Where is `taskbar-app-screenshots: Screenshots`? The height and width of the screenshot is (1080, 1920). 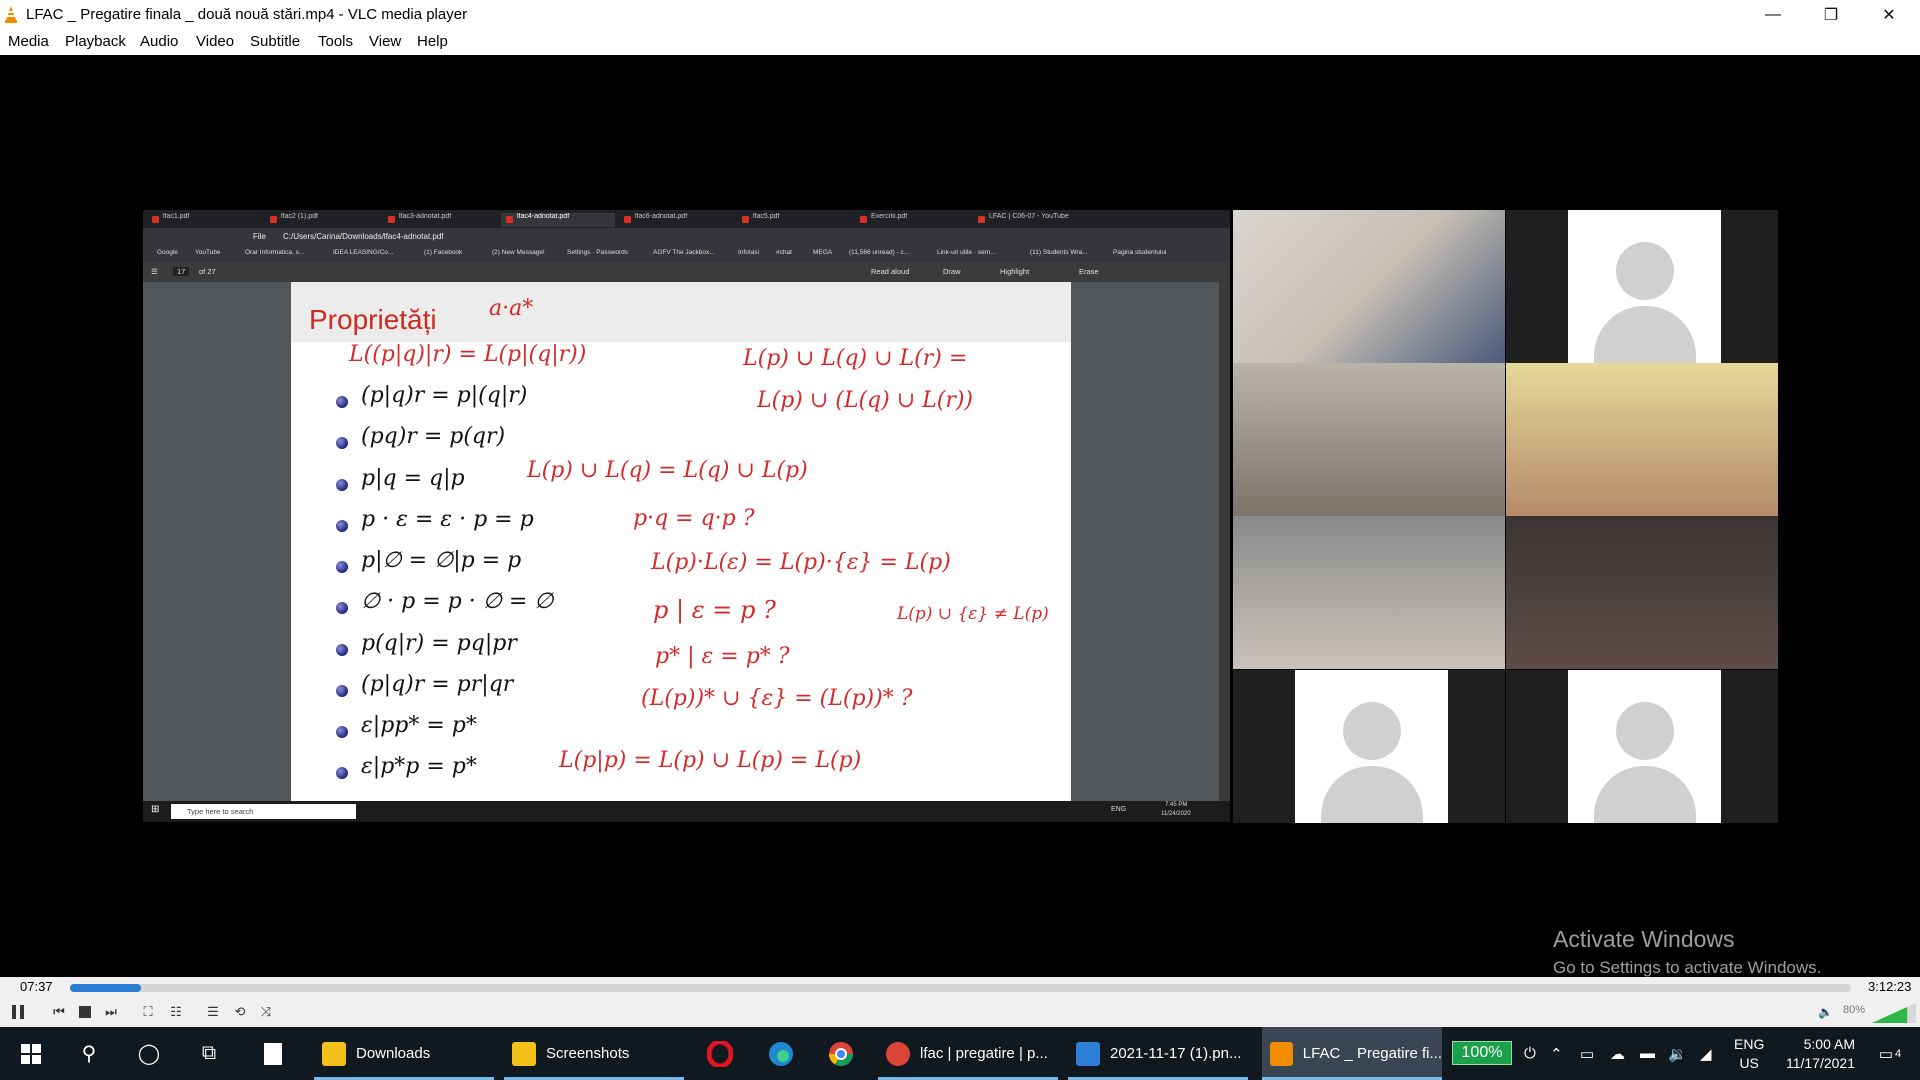
taskbar-app-screenshots: Screenshots is located at coordinates (594, 1053).